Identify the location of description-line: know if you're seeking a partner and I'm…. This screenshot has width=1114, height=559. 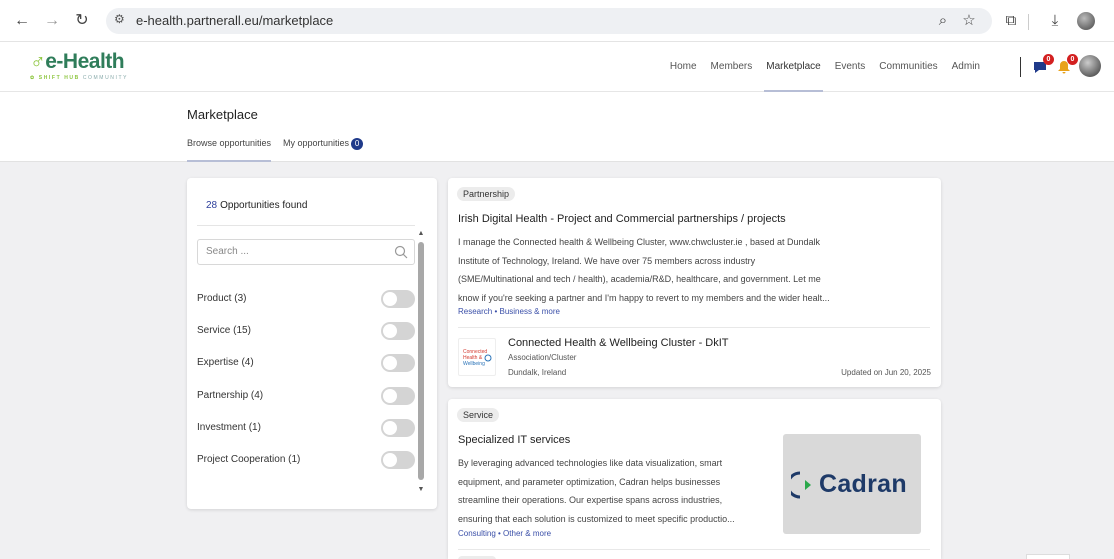
(644, 297).